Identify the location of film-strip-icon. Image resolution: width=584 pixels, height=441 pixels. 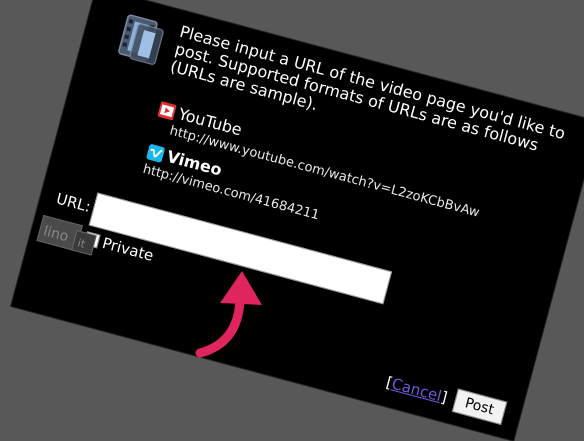
(141, 39).